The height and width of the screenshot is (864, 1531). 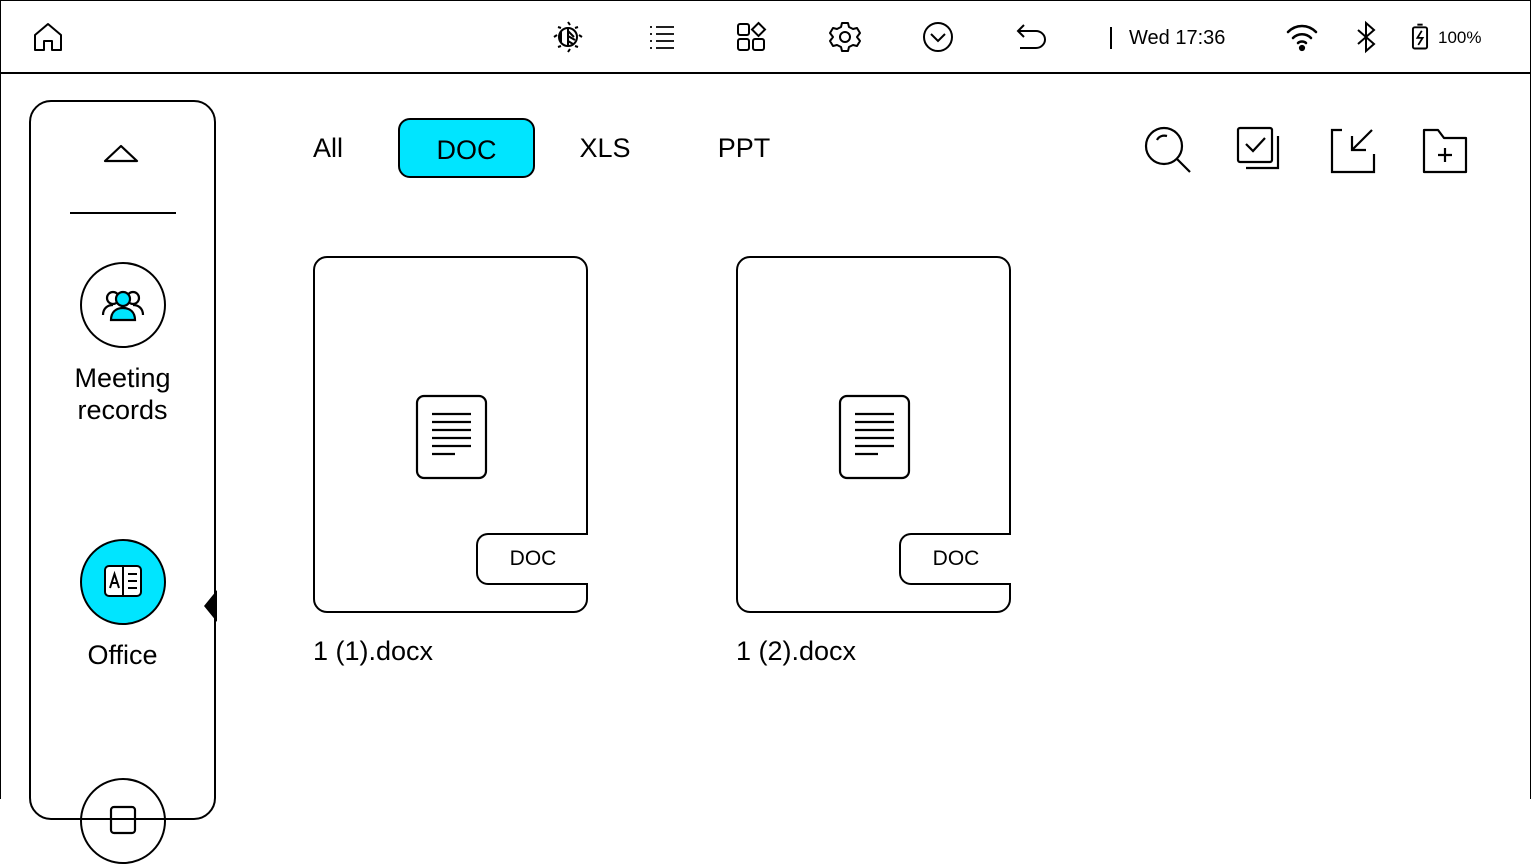 I want to click on menu-list-icon, so click(x=661, y=37).